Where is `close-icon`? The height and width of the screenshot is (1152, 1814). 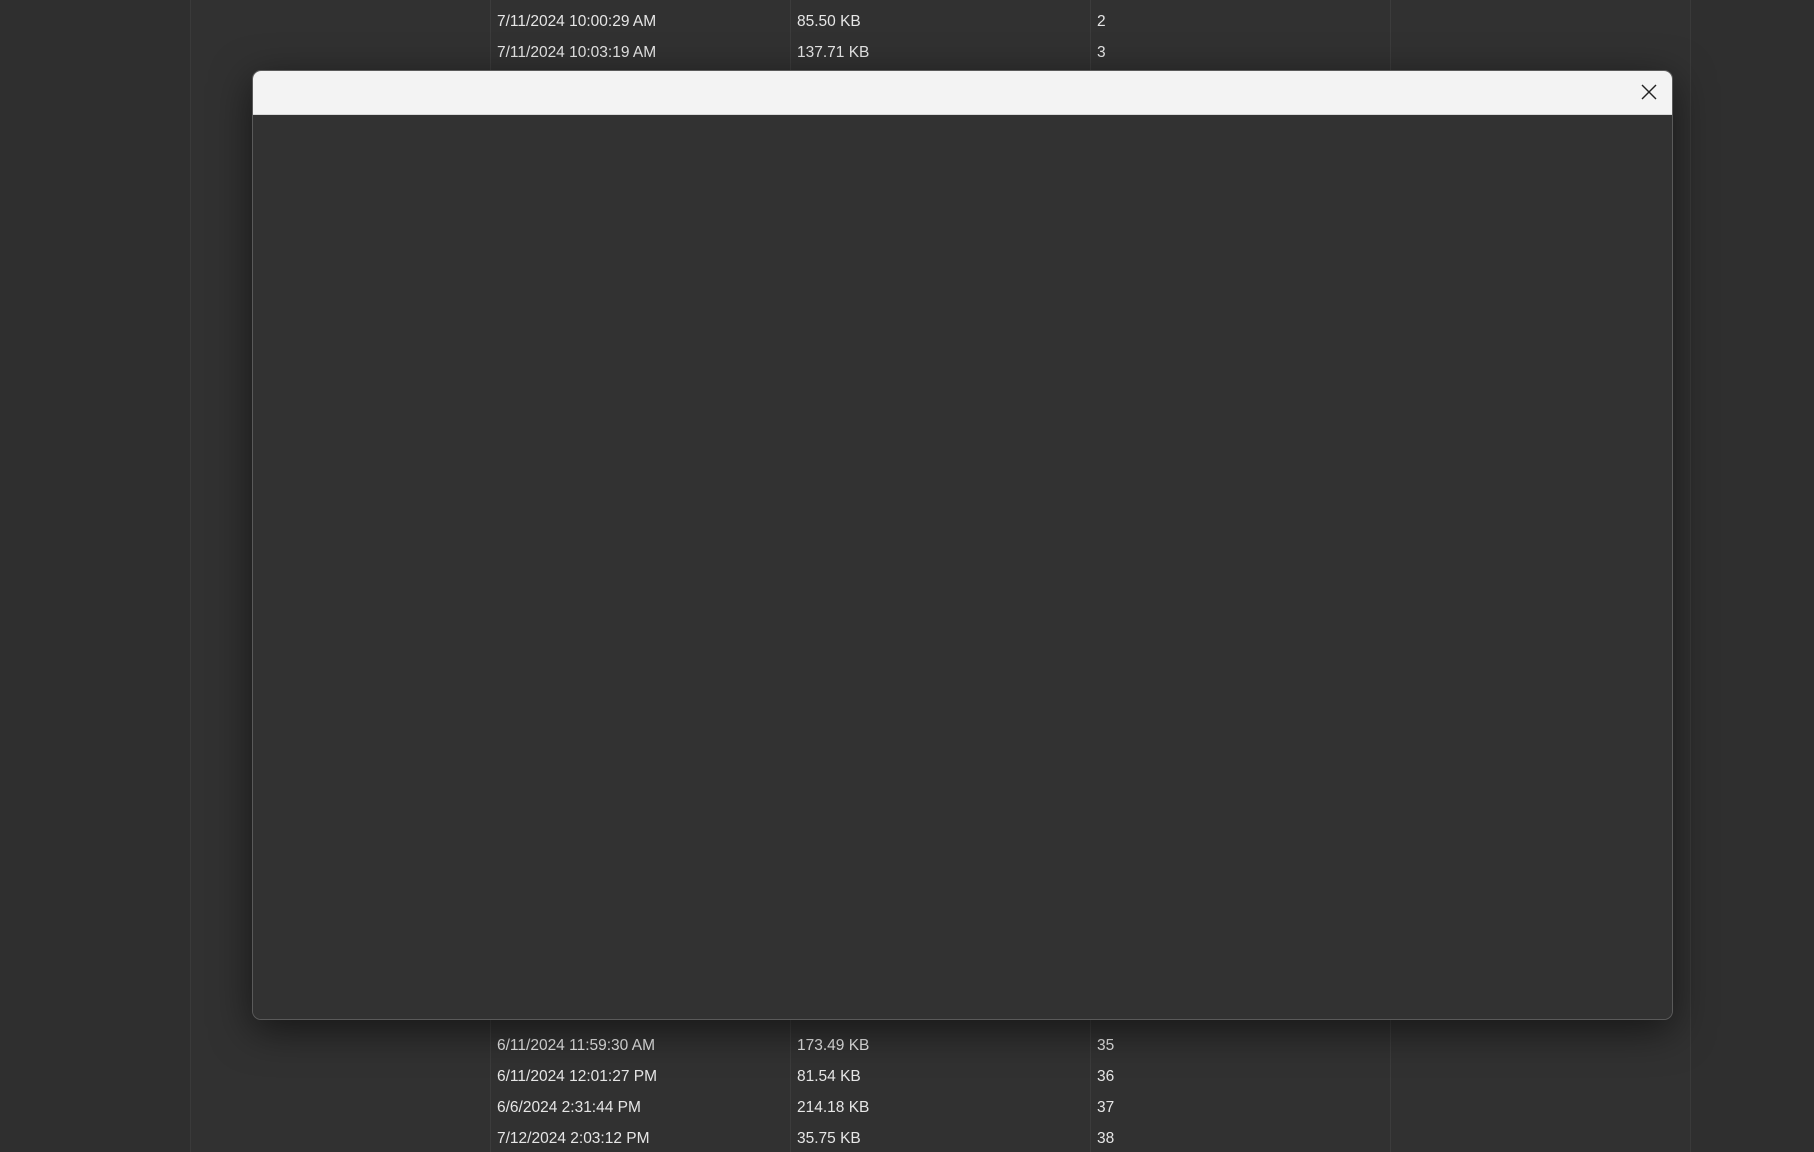 close-icon is located at coordinates (1649, 92).